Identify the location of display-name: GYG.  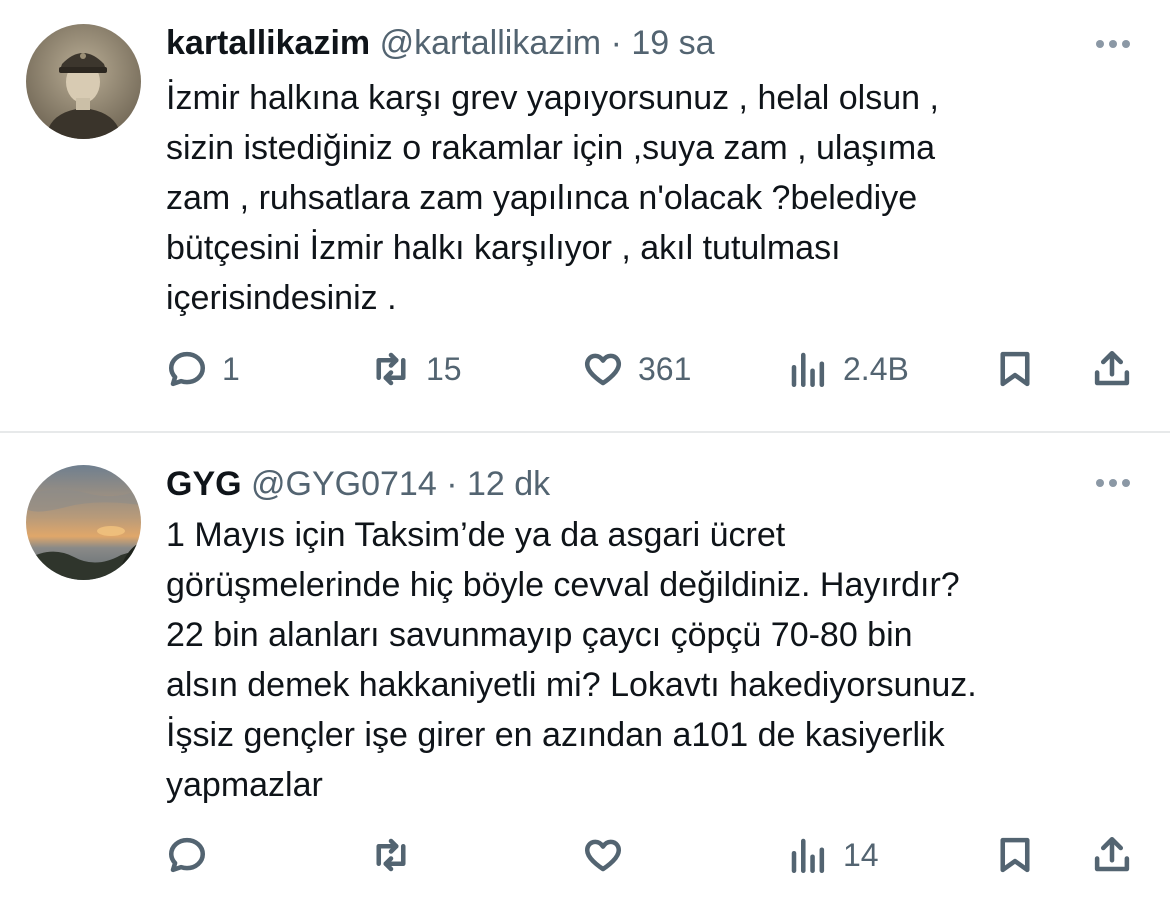
(204, 484).